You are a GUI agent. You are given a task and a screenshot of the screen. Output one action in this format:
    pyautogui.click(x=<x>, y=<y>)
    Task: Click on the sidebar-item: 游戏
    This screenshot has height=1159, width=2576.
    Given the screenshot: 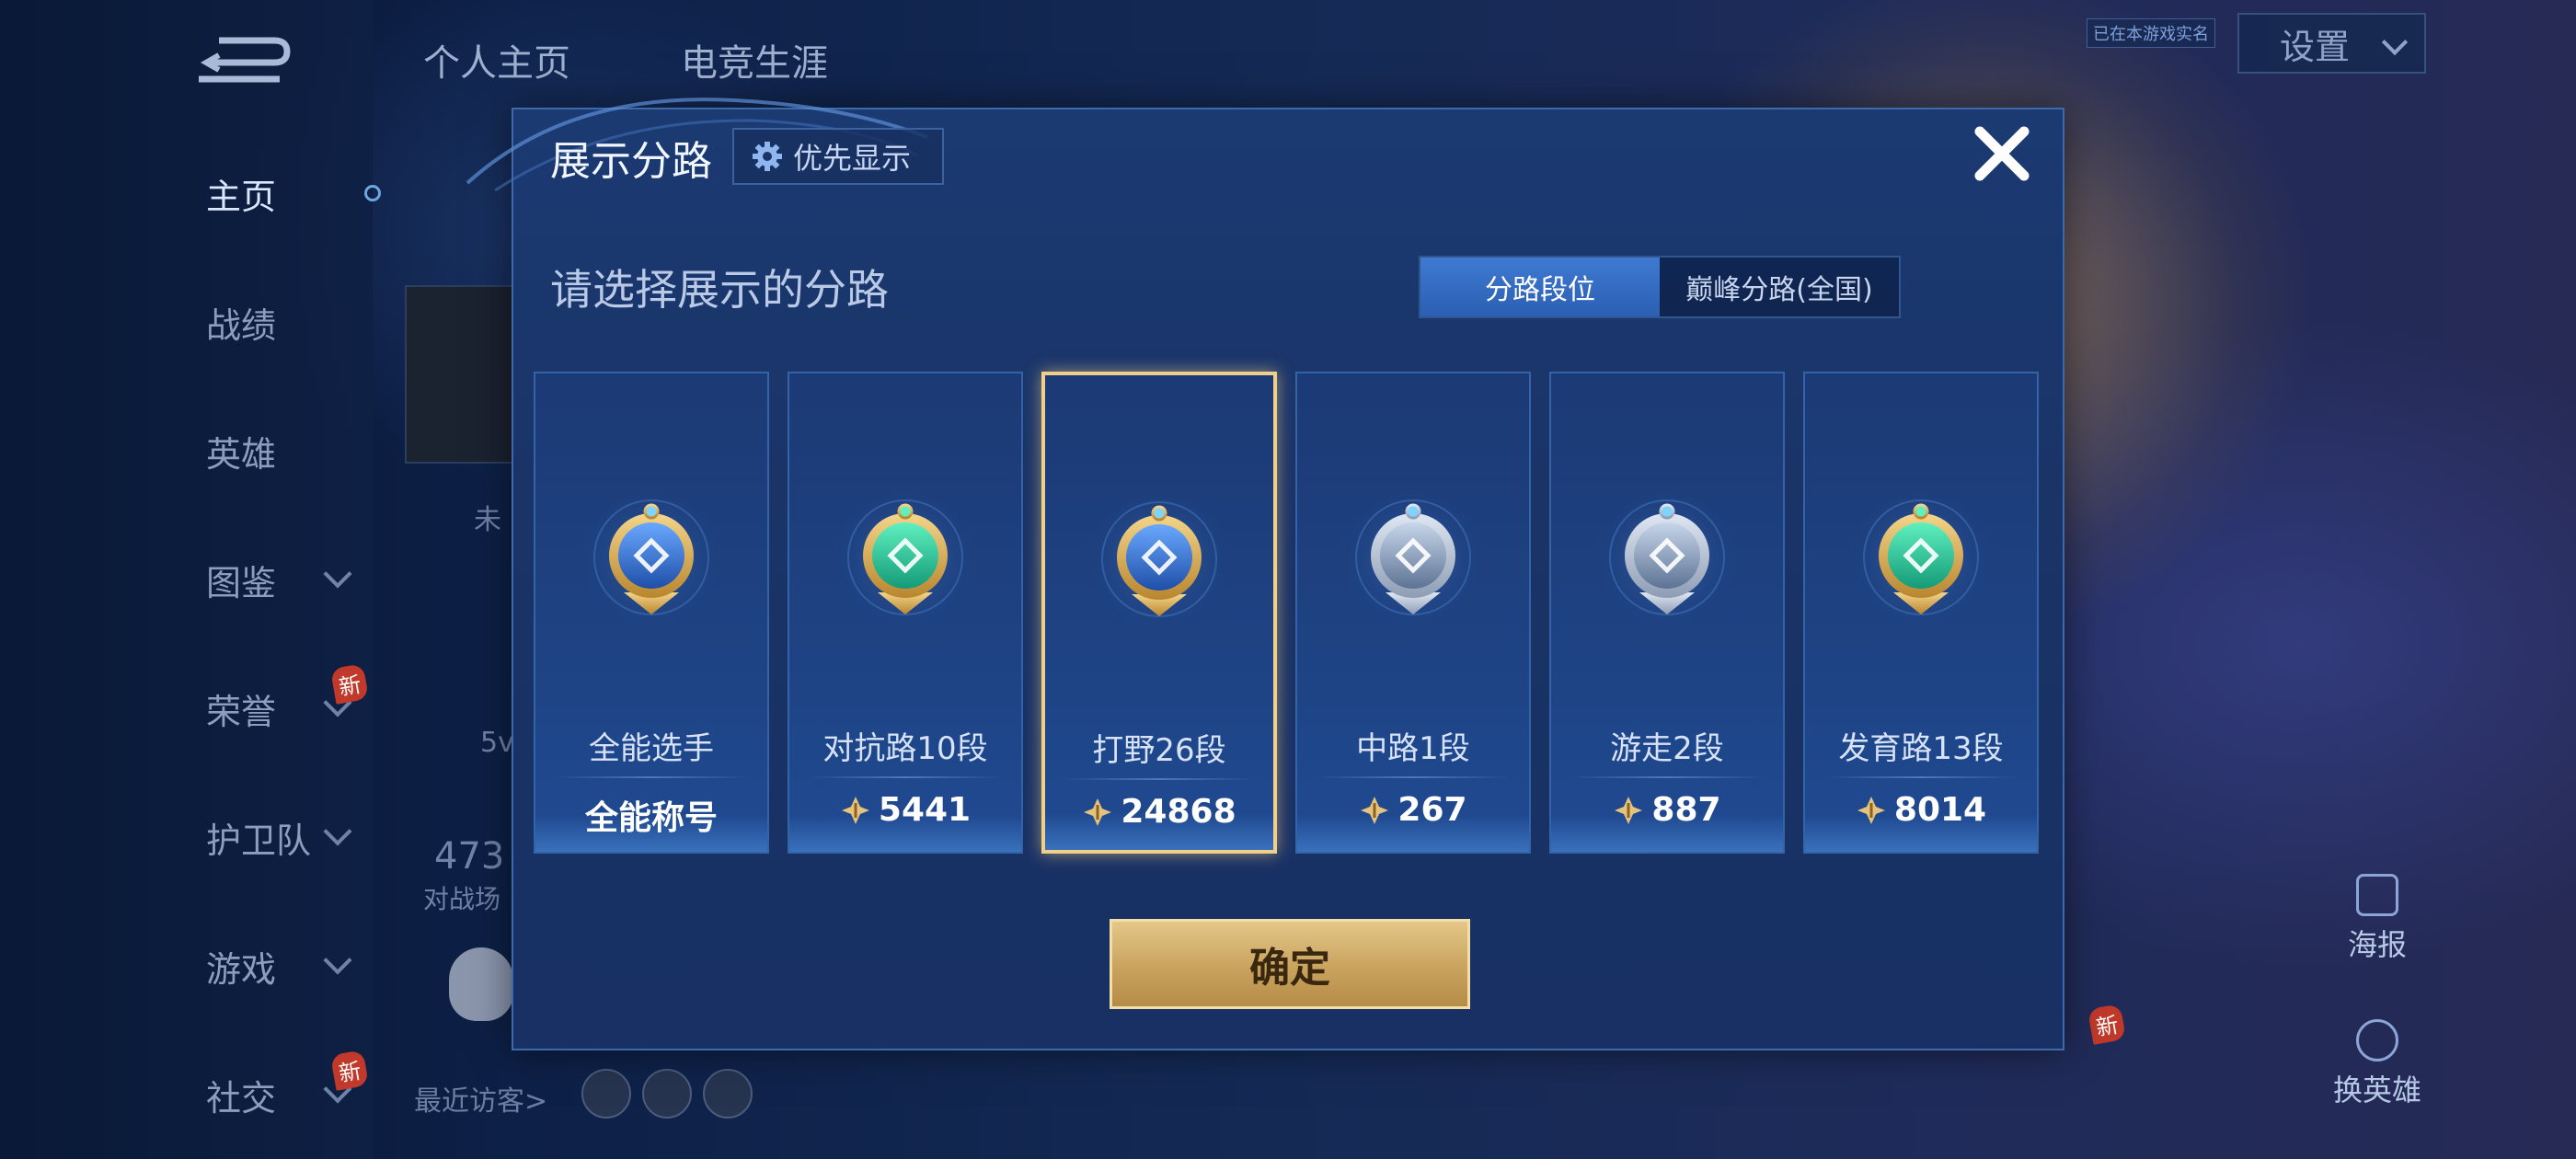 What is the action you would take?
    pyautogui.click(x=186, y=966)
    